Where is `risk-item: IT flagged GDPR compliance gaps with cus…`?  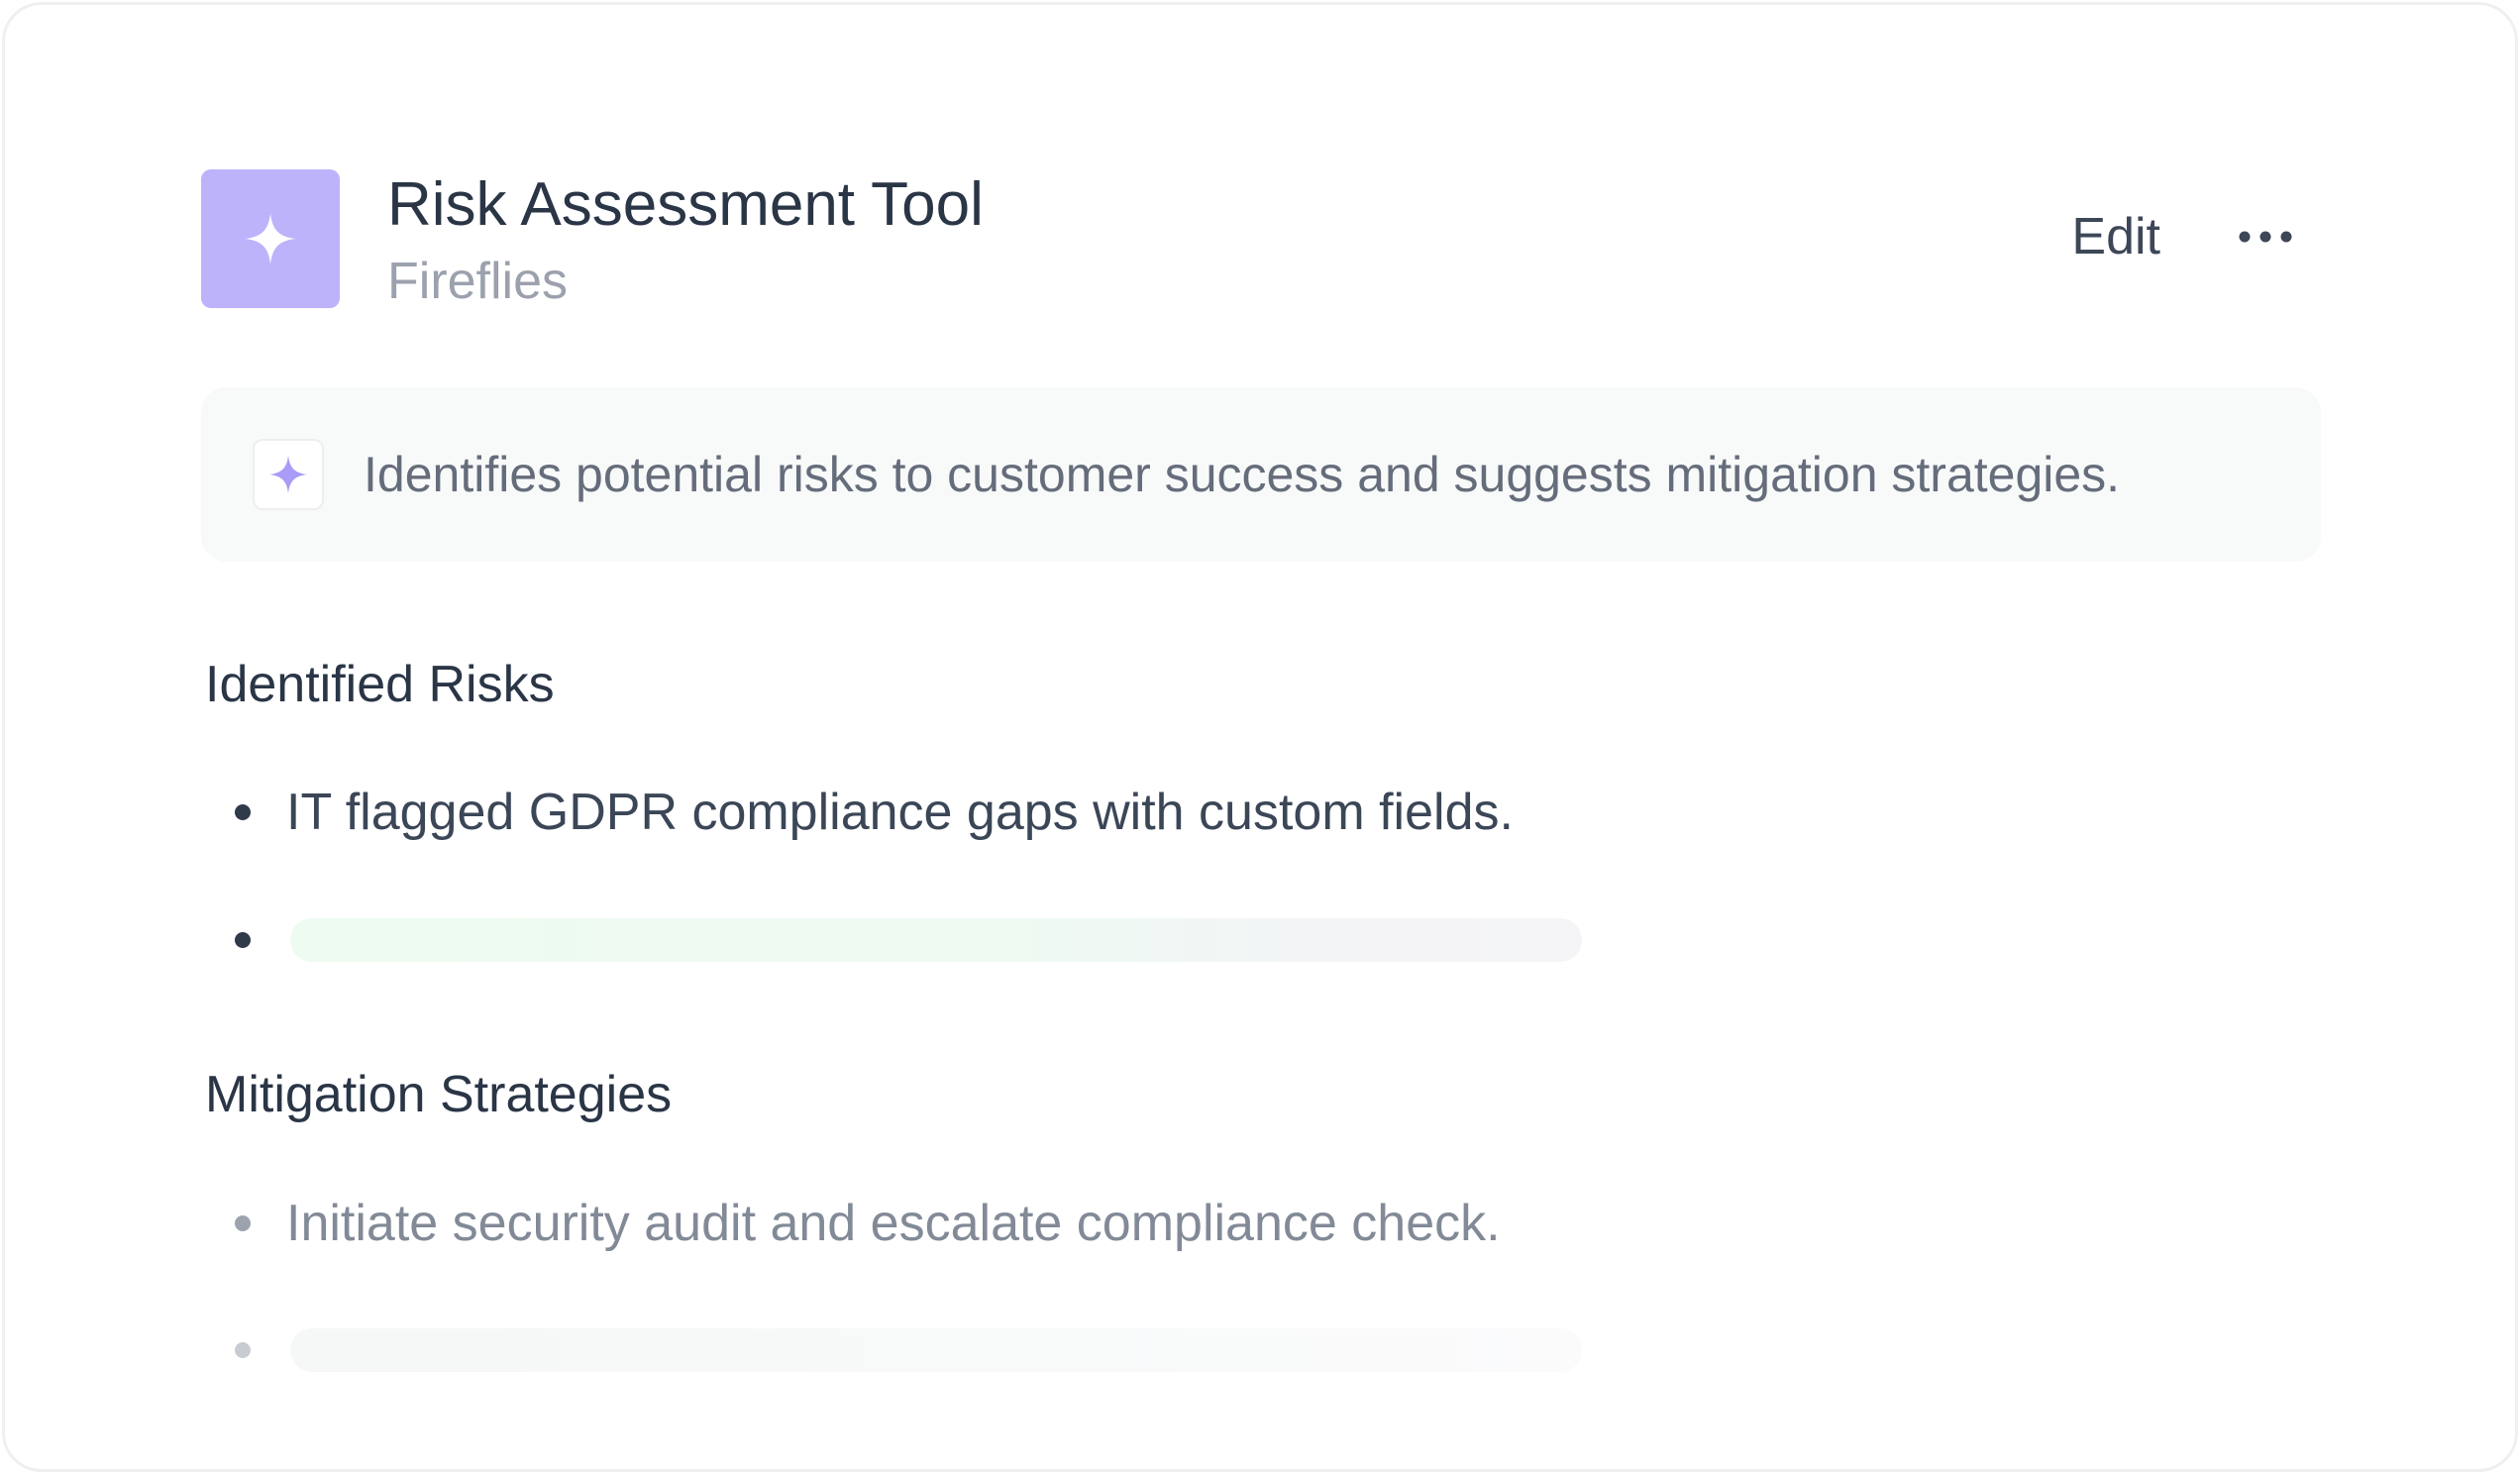 risk-item: IT flagged GDPR compliance gaps with cus… is located at coordinates (900, 812).